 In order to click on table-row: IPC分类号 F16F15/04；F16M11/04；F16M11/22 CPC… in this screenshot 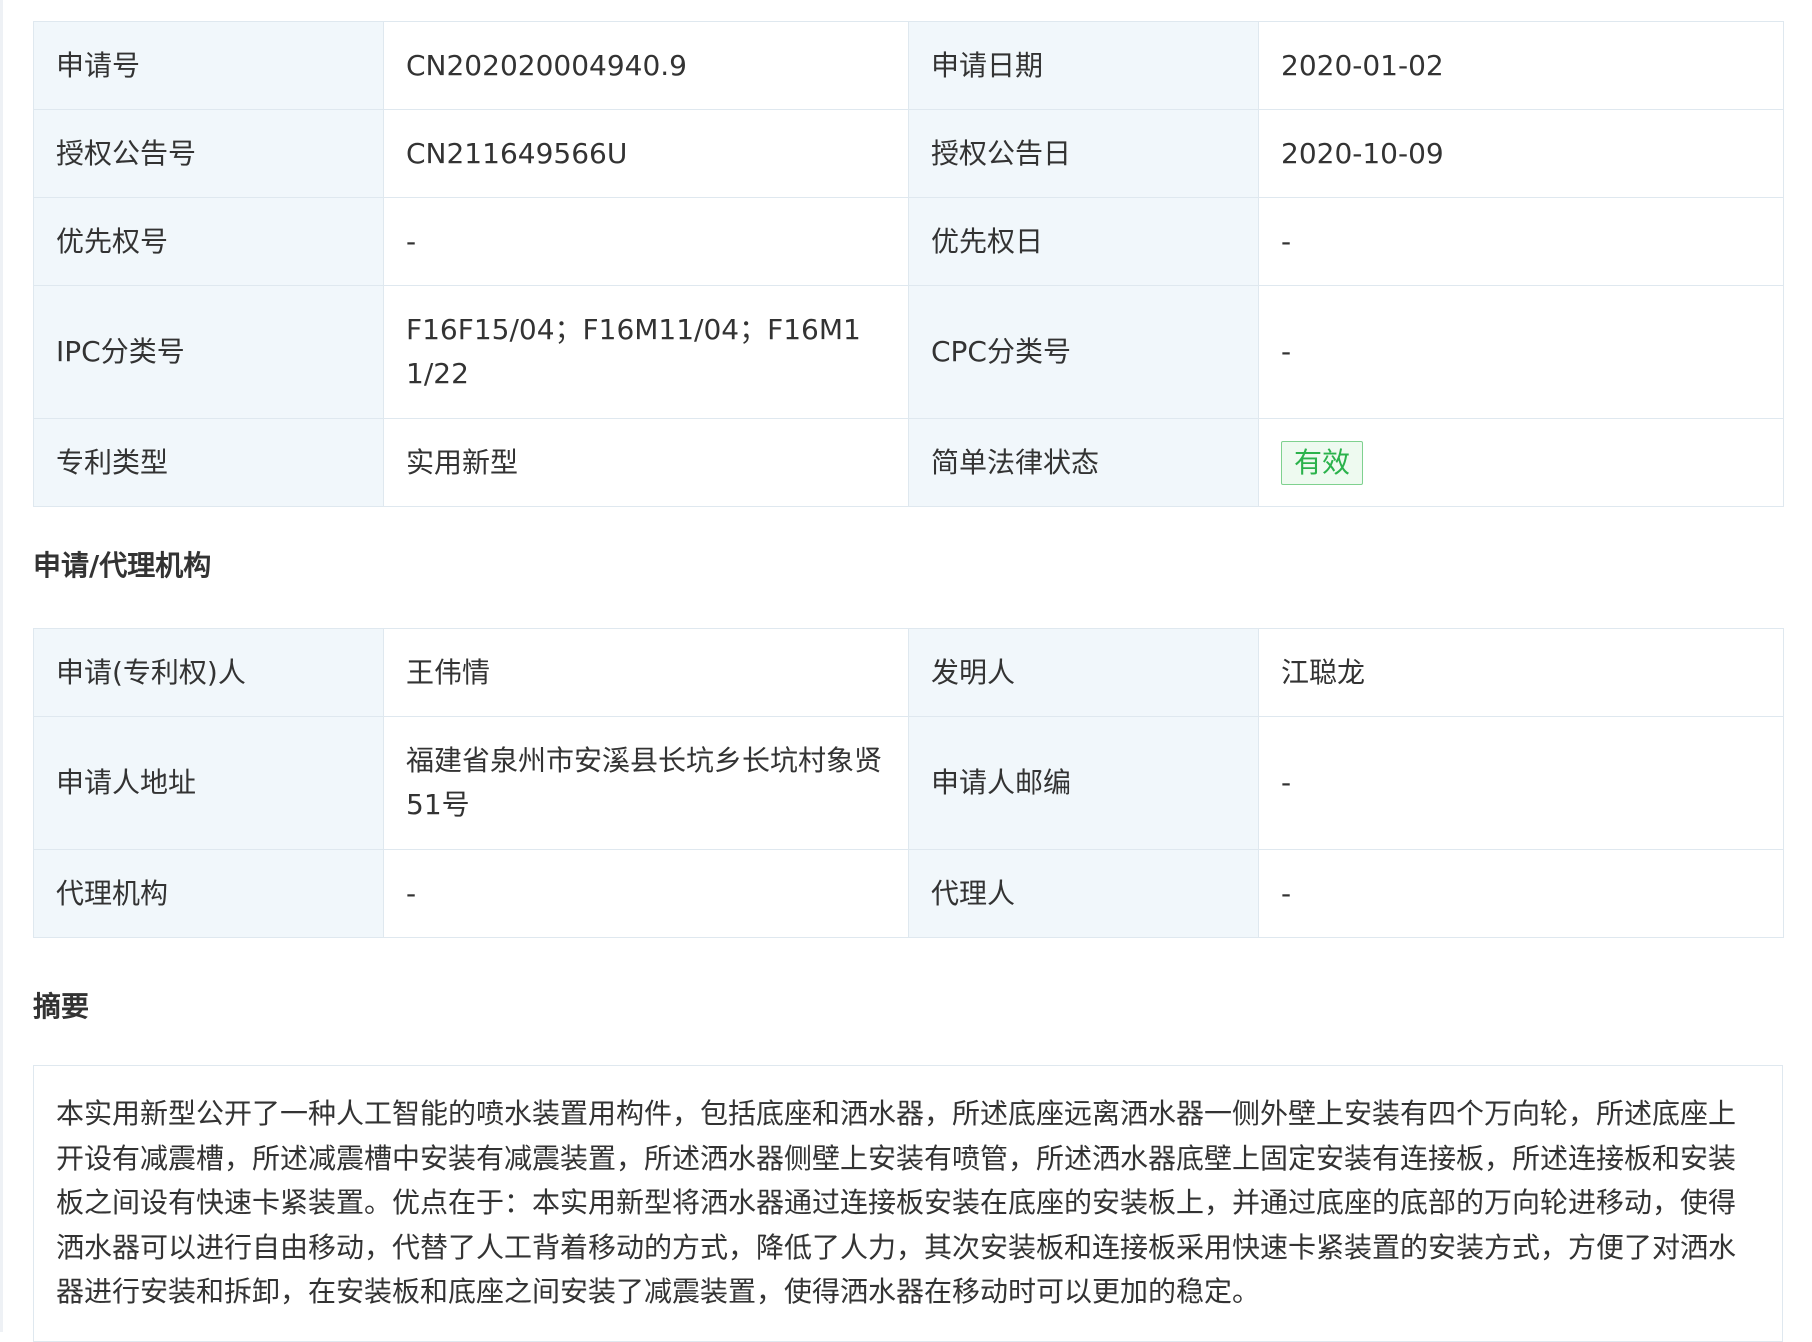, I will do `click(908, 352)`.